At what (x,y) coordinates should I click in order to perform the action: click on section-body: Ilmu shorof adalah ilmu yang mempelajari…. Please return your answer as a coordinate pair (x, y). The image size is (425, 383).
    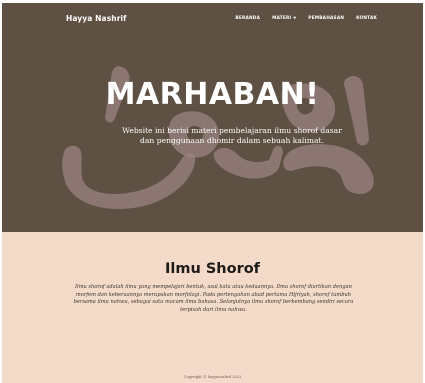
    Looking at the image, I should click on (213, 298).